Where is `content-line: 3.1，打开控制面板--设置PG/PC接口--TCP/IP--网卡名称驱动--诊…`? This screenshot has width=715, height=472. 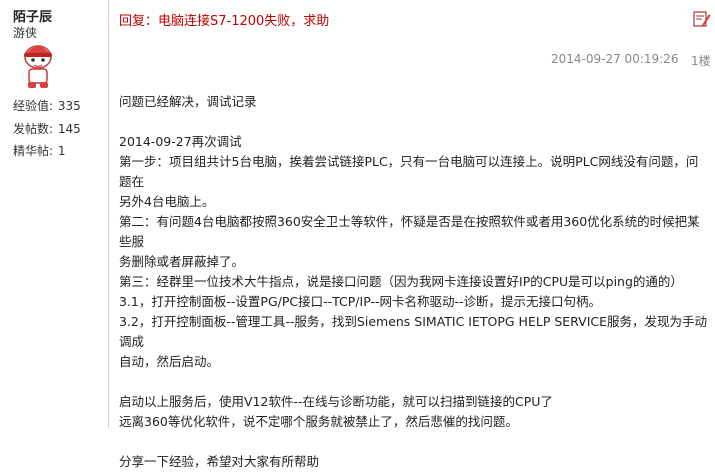
content-line: 3.1，打开控制面板--设置PG/PC接口--TCP/IP--网卡名称驱动--诊… is located at coordinates (360, 301).